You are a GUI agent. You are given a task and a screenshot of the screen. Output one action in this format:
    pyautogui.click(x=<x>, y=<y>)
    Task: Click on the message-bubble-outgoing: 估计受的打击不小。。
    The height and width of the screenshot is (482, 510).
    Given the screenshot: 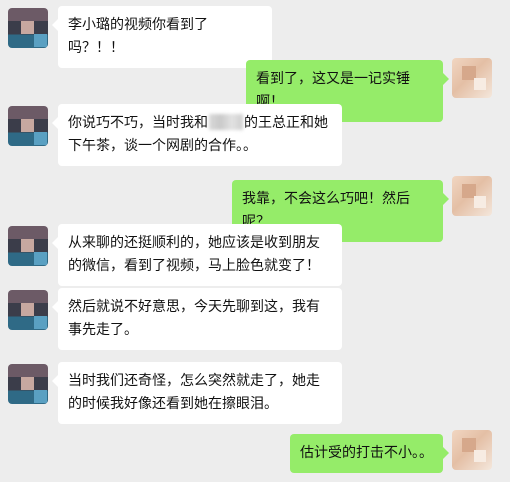 What is the action you would take?
    pyautogui.click(x=369, y=453)
    